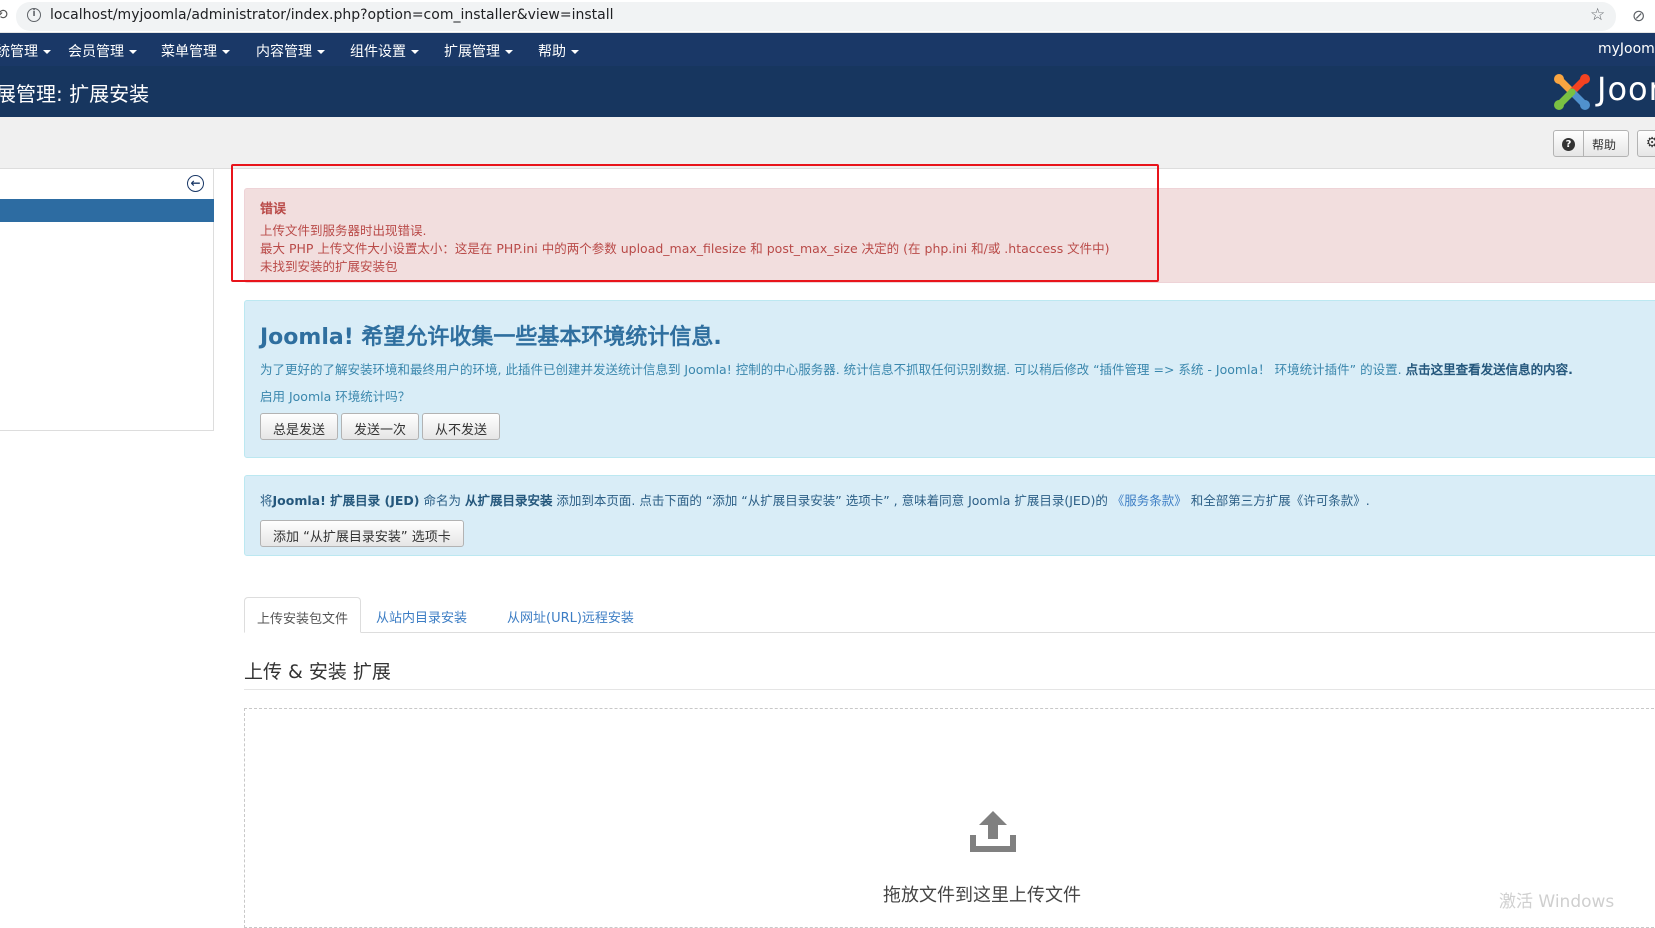  Describe the element at coordinates (1149, 500) in the screenshot. I see `terms-link: 《服务条款》` at that location.